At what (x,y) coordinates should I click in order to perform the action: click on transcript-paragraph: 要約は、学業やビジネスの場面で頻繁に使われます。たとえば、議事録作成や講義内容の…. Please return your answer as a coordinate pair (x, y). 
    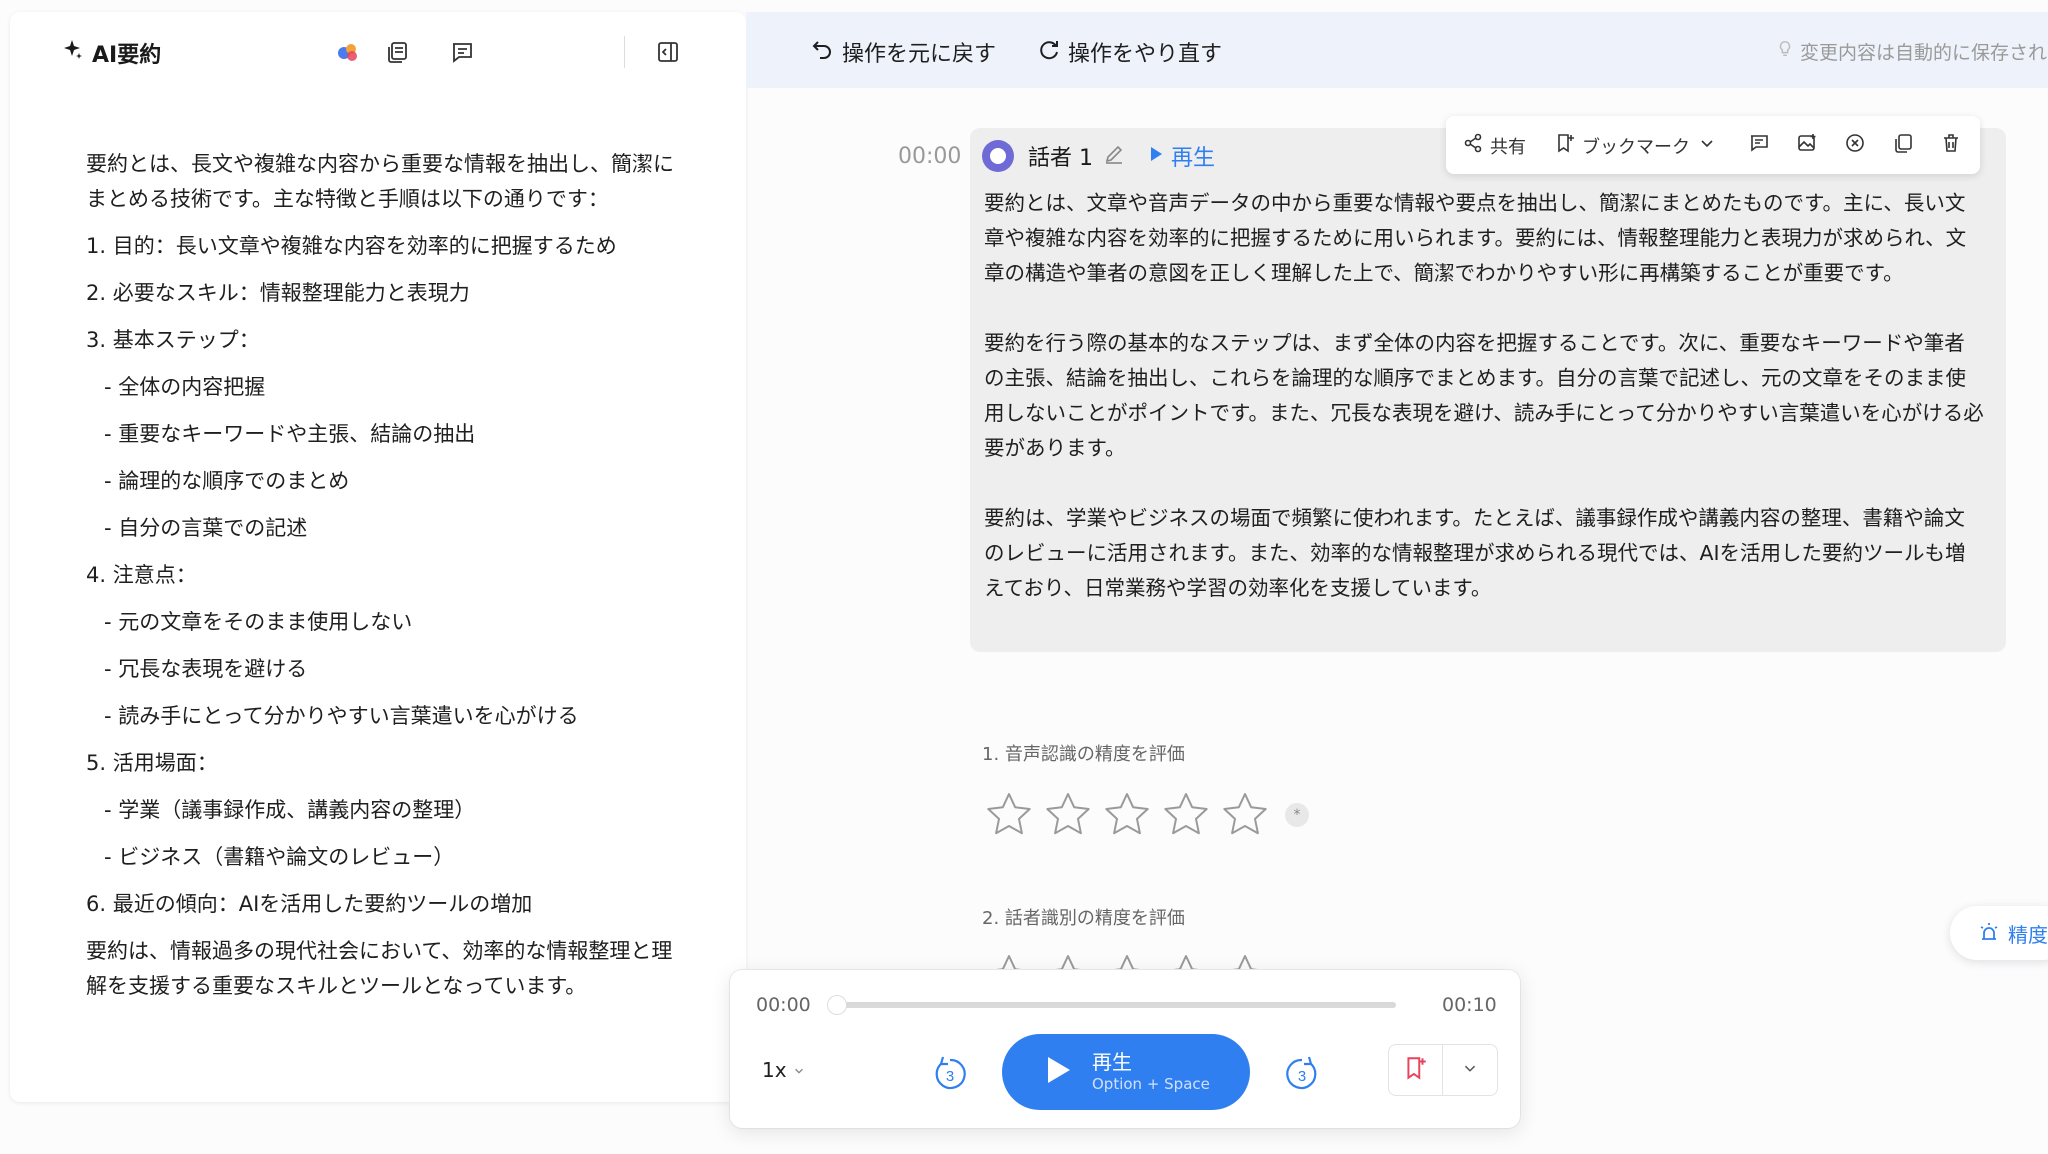
    Looking at the image, I should click on (1475, 553).